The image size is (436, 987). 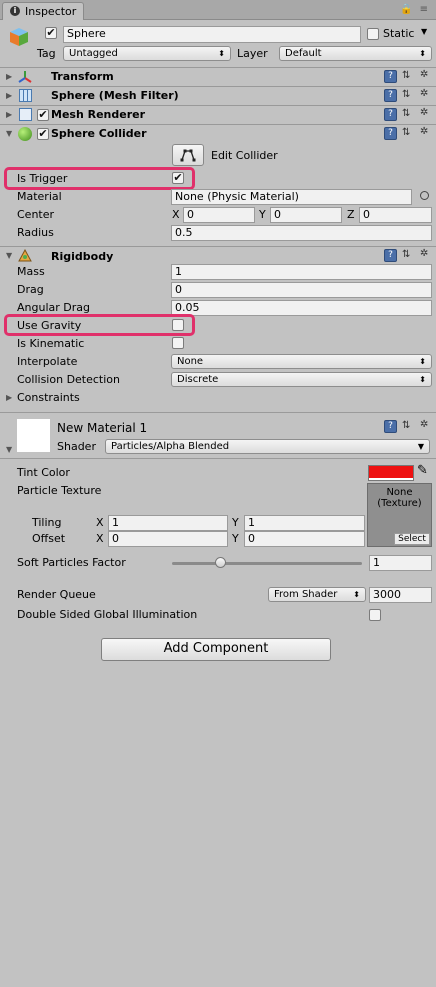 What do you see at coordinates (400, 595) in the screenshot?
I see `render-queue-field: 3000` at bounding box center [400, 595].